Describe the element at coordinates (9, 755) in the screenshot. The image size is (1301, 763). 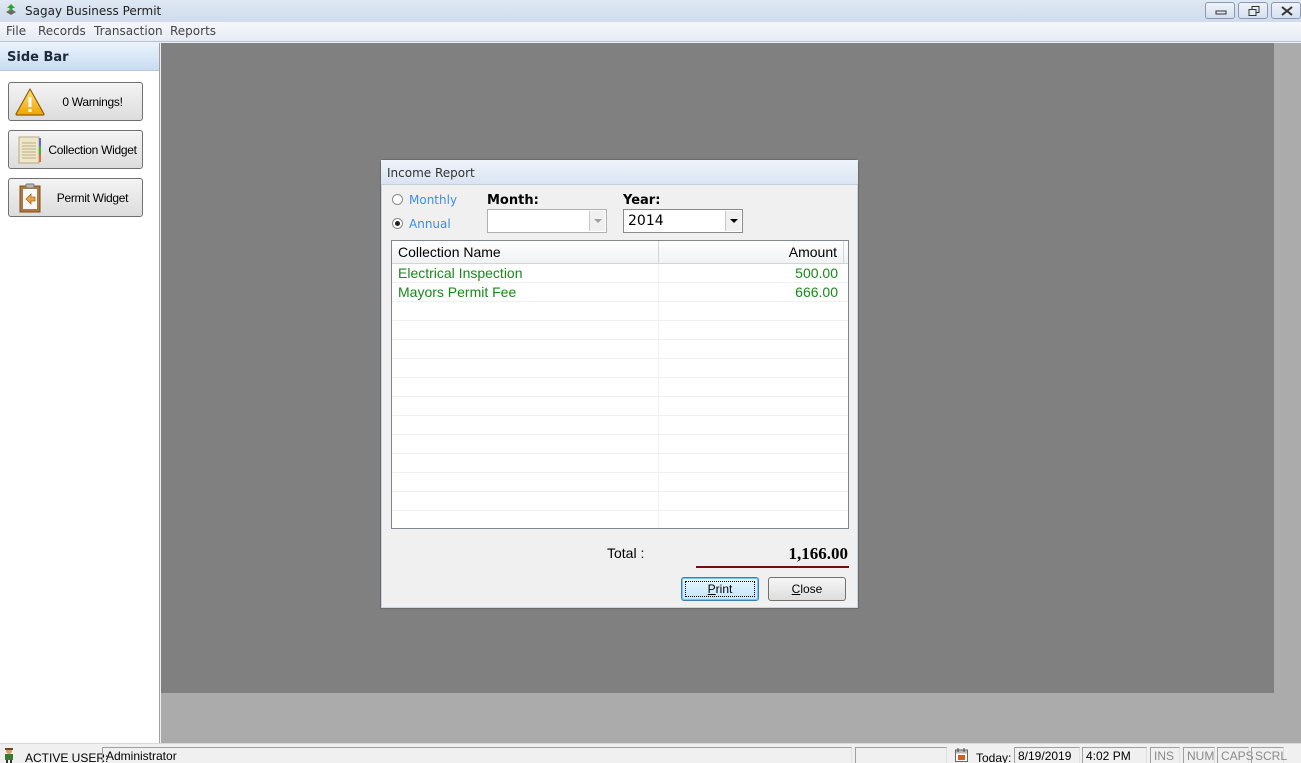
I see `user-icon` at that location.